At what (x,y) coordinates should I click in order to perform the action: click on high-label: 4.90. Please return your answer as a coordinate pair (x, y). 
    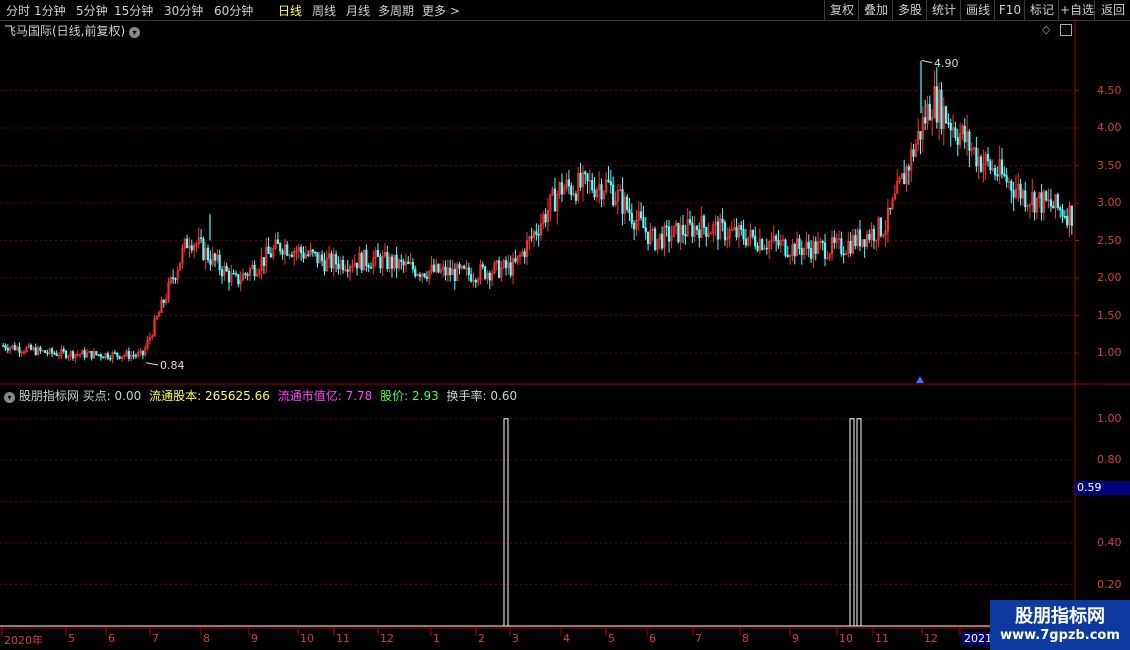
    Looking at the image, I should click on (946, 63).